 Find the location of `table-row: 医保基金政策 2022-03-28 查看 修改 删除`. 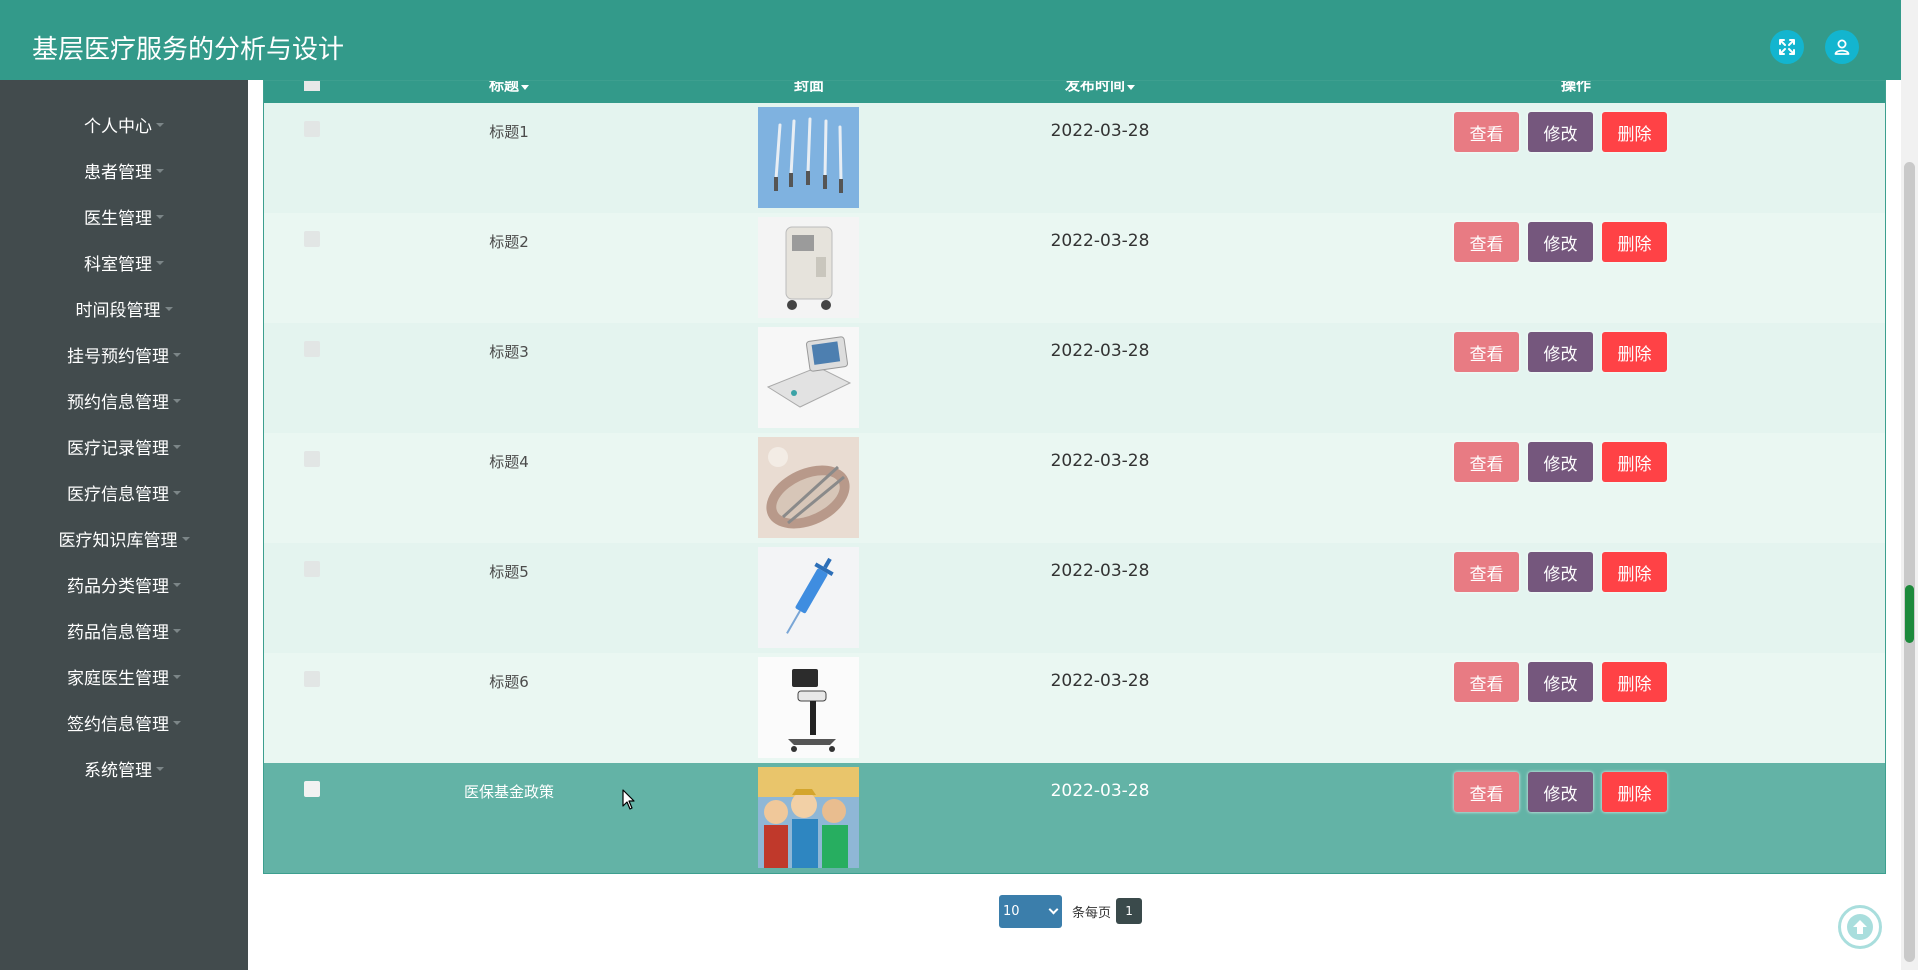

table-row: 医保基金政策 2022-03-28 查看 修改 删除 is located at coordinates (1074, 818).